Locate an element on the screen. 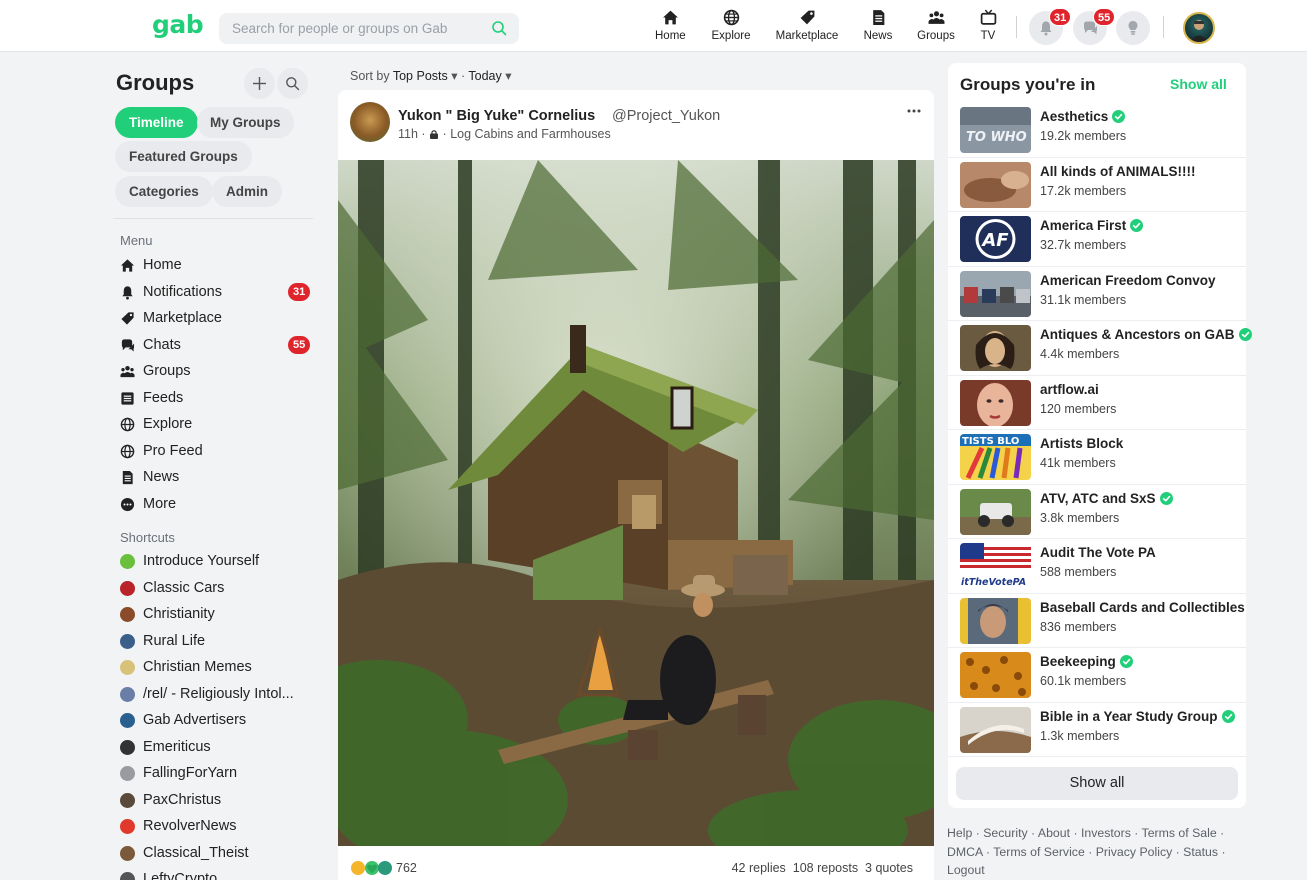  group-name: Beekeeping is located at coordinates (1086, 661).